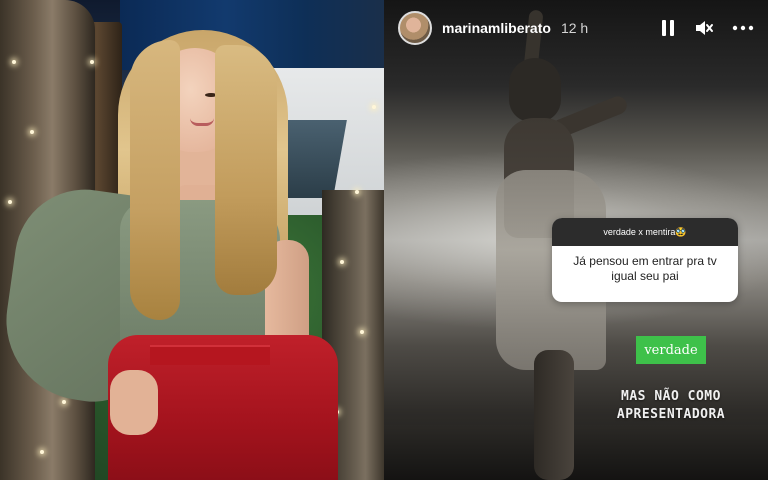  What do you see at coordinates (134, 402) in the screenshot?
I see `hand` at bounding box center [134, 402].